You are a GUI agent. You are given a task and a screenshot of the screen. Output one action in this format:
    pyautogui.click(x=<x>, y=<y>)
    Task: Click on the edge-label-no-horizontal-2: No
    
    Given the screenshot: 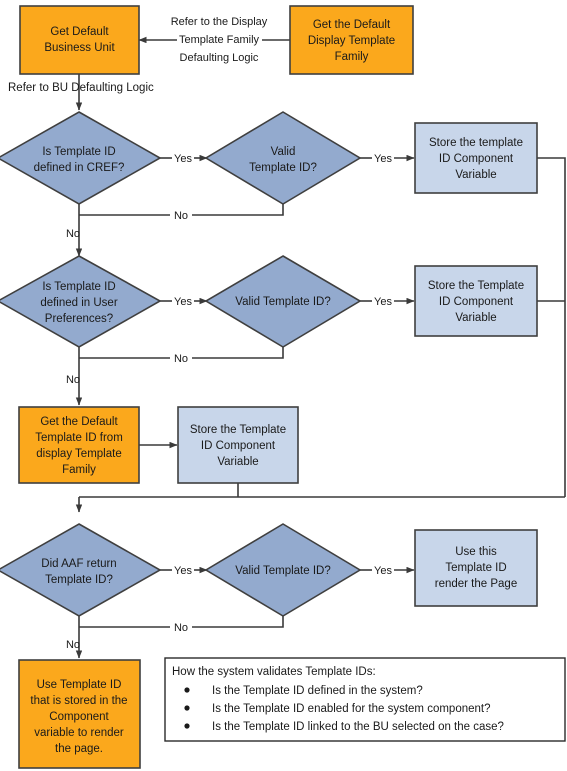 What is the action you would take?
    pyautogui.click(x=181, y=359)
    